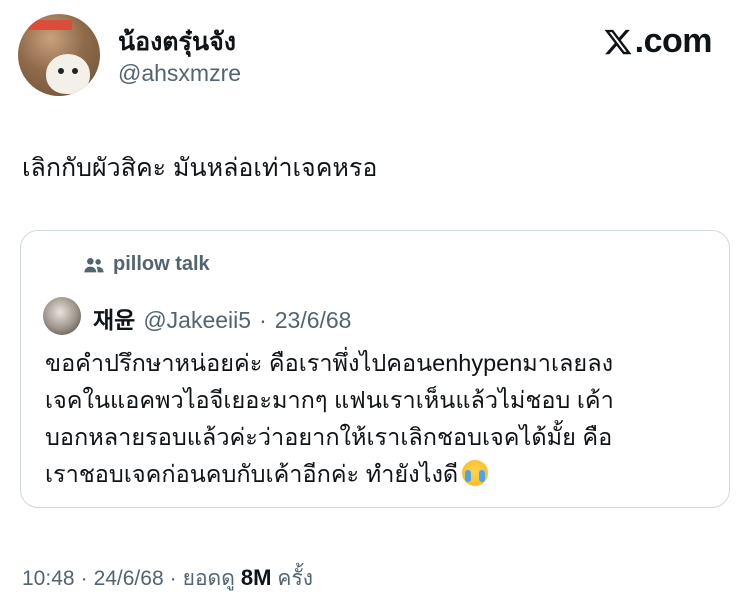 Image resolution: width=750 pixels, height=612 pixels. What do you see at coordinates (200, 168) in the screenshot?
I see `tweet-text: เลิกกับผัวสิคะ มันหล่อเท่าเจคหรอ` at bounding box center [200, 168].